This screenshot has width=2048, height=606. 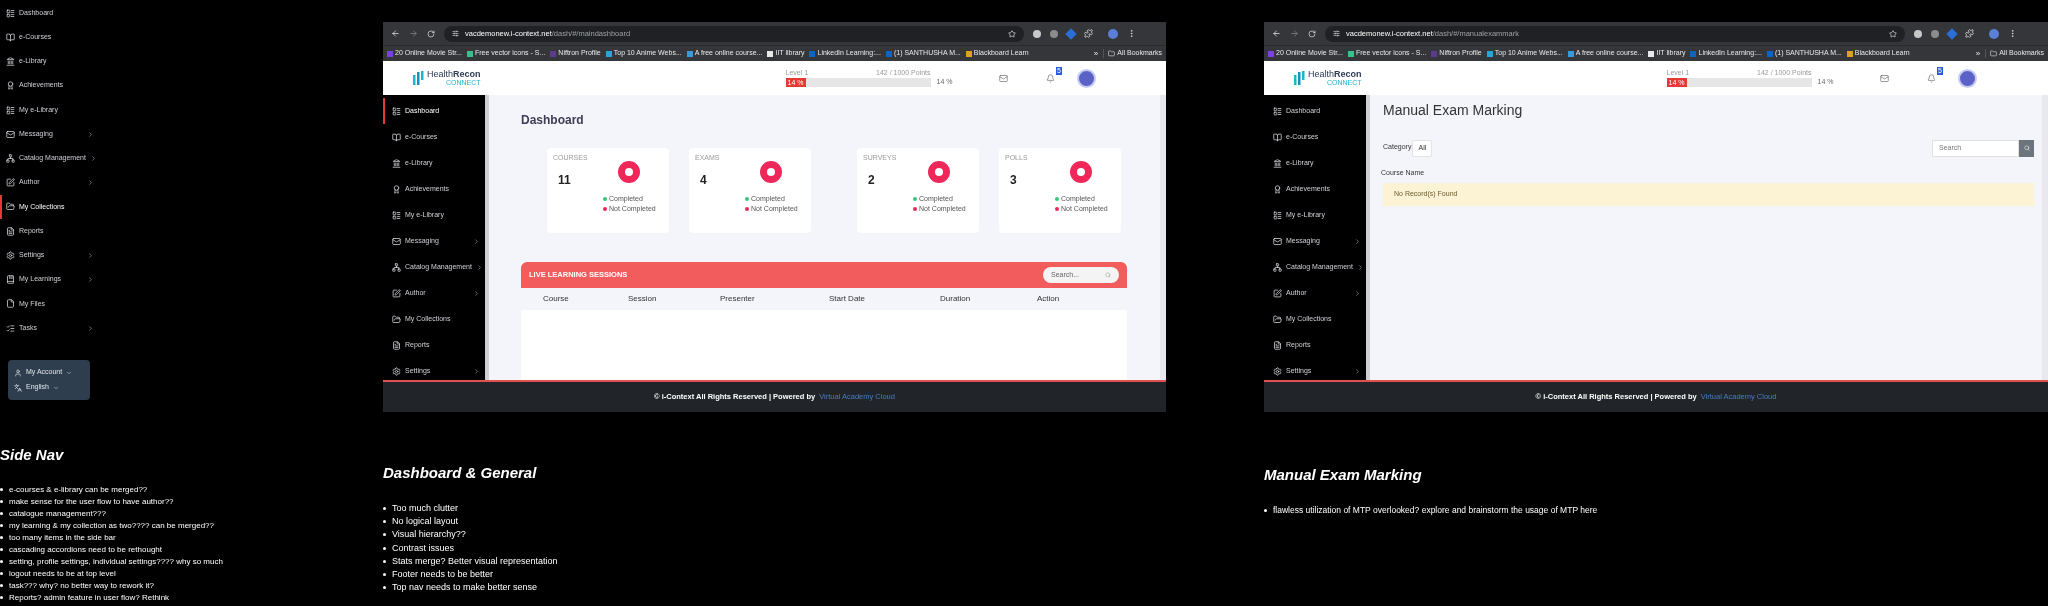 What do you see at coordinates (78, 489) in the screenshot?
I see `note-text: e-courses & e-library can be merged??` at bounding box center [78, 489].